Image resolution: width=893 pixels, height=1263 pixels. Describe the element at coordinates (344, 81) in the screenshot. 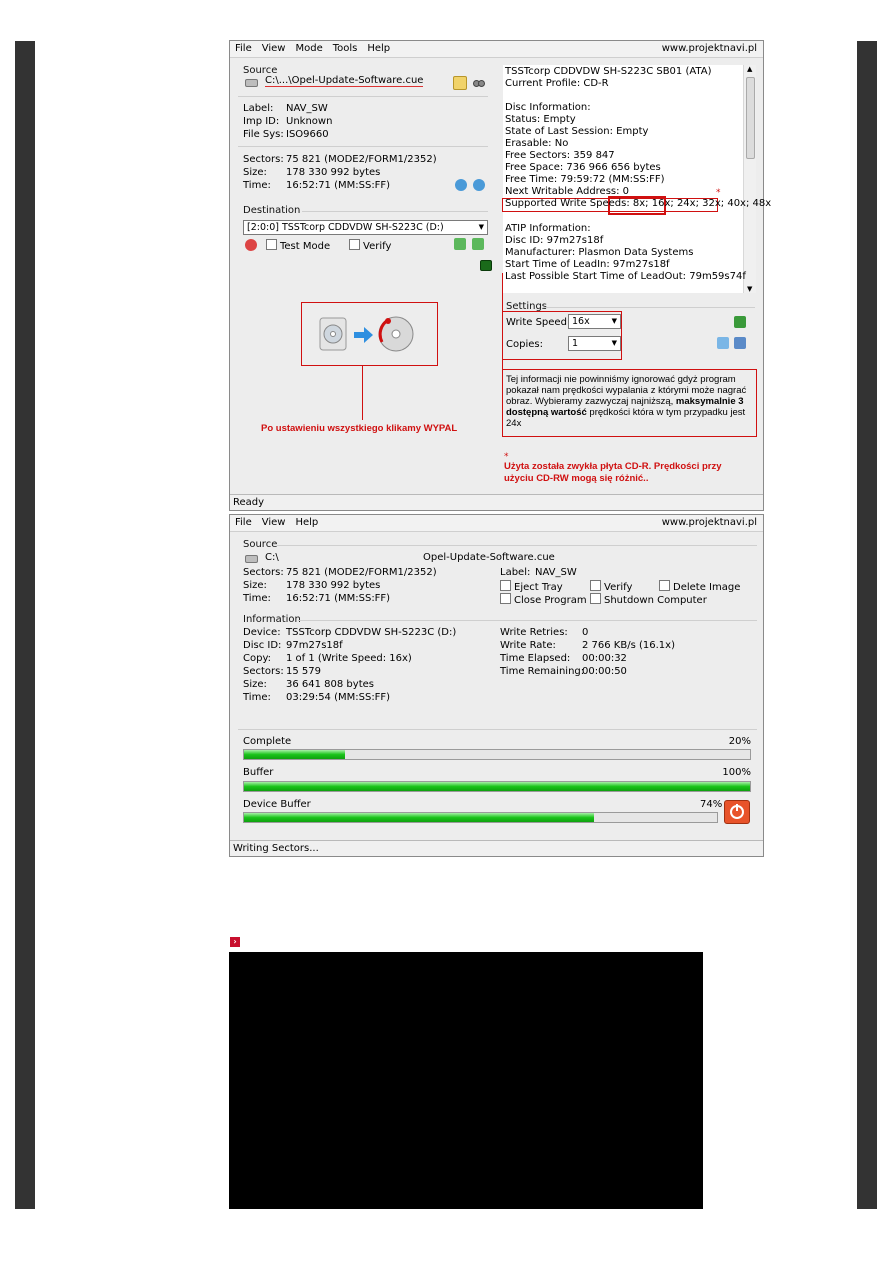

I see `source-path: C:\...\Opel-Update-Software.cue` at that location.